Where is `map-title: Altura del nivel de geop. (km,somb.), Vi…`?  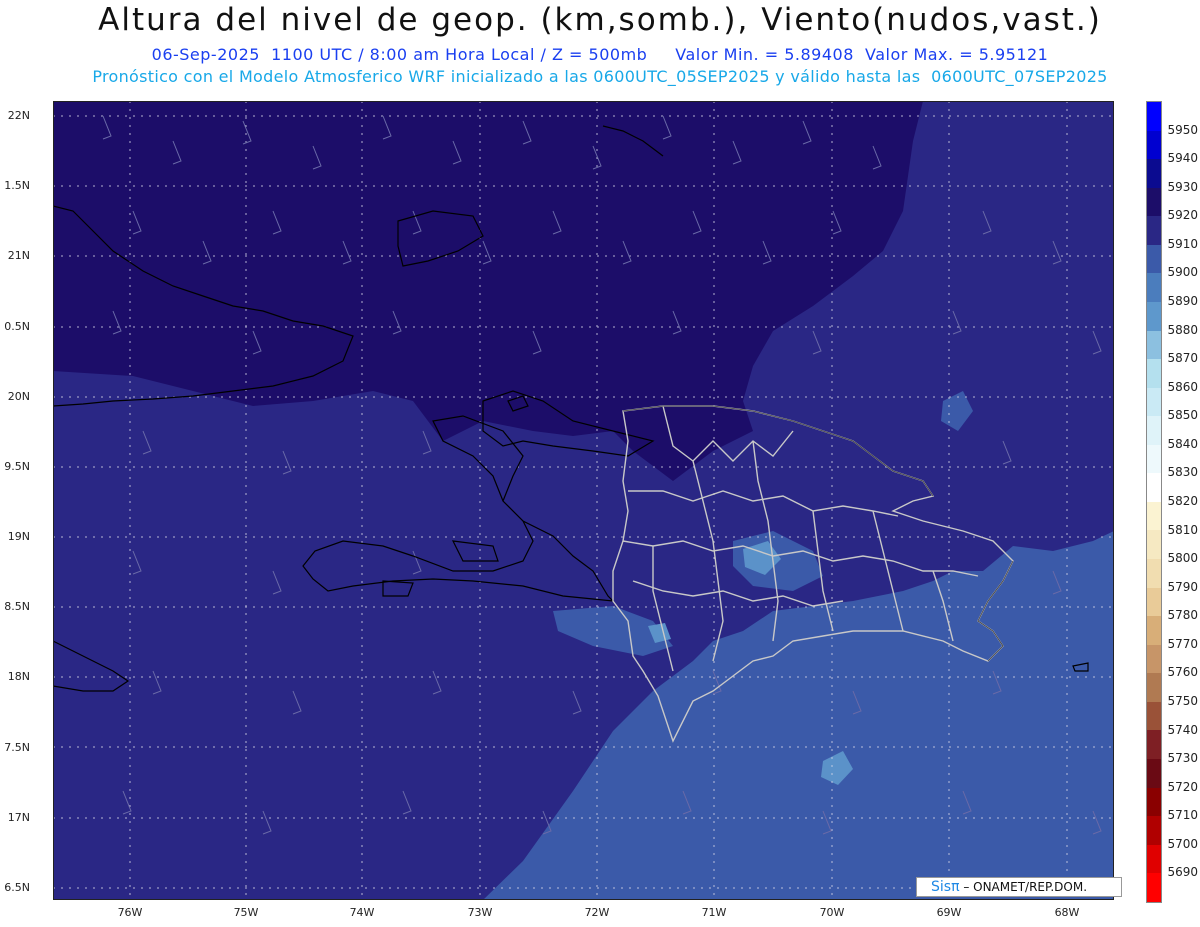 map-title: Altura del nivel de geop. (km,somb.), Vi… is located at coordinates (600, 20).